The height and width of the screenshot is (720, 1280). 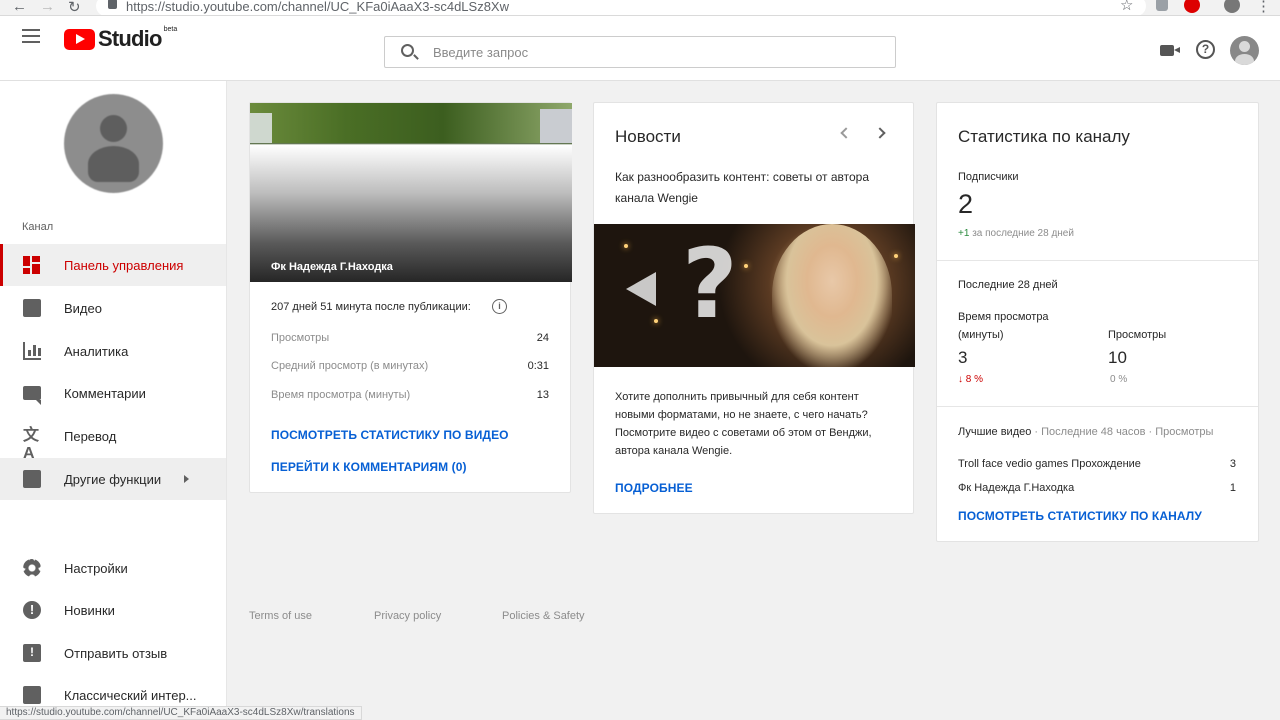 I want to click on sidebar-item-analytics: Аналитика, so click(x=113, y=351).